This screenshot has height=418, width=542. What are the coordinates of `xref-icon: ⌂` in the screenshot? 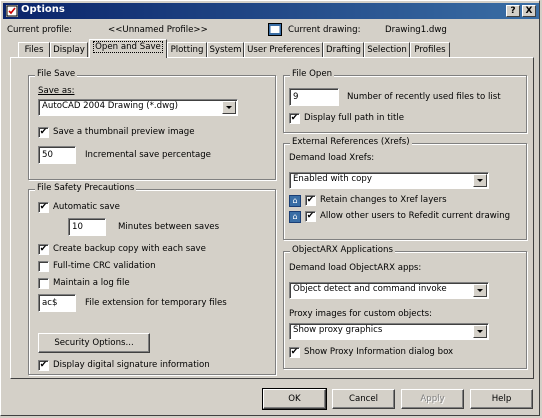 It's located at (295, 201).